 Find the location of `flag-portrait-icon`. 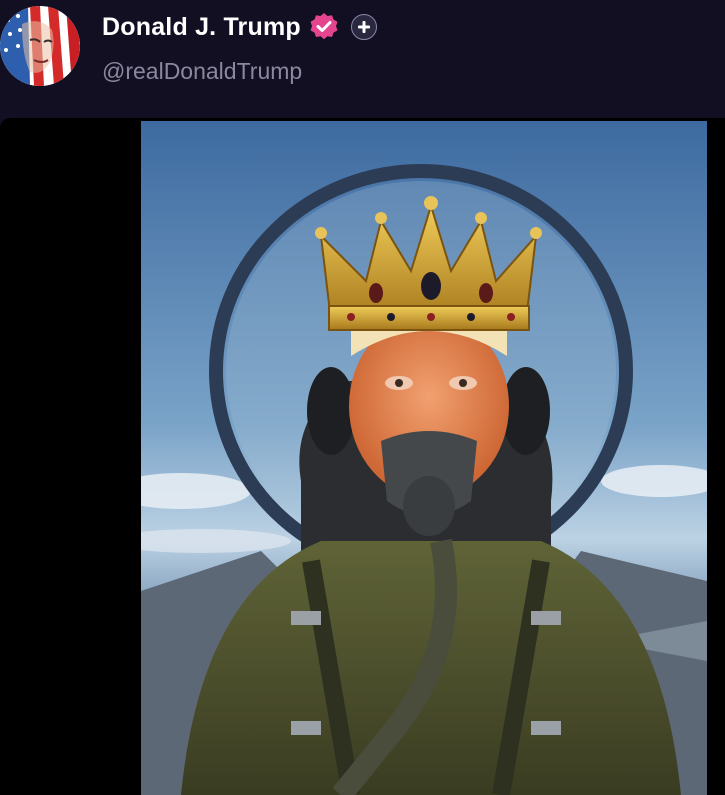

flag-portrait-icon is located at coordinates (40, 46).